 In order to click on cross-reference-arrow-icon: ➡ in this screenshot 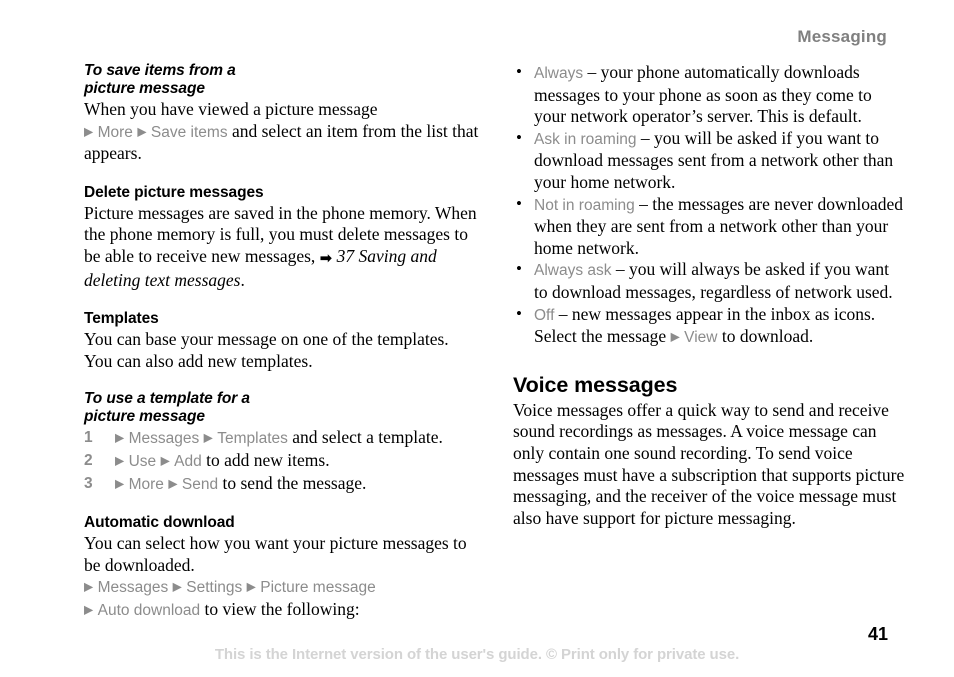, I will do `click(326, 257)`.